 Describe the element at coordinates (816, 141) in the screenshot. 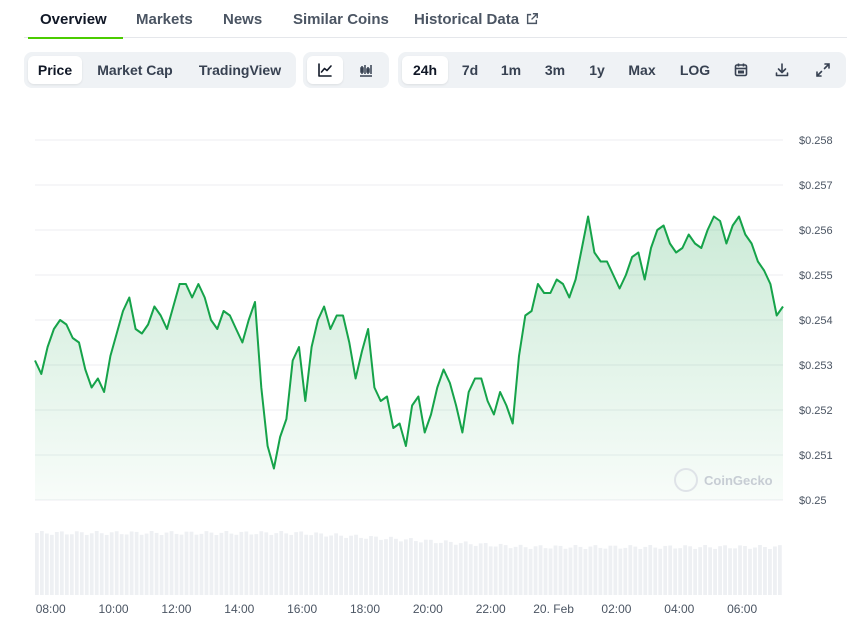

I see `y-tick-label: $0.258` at that location.